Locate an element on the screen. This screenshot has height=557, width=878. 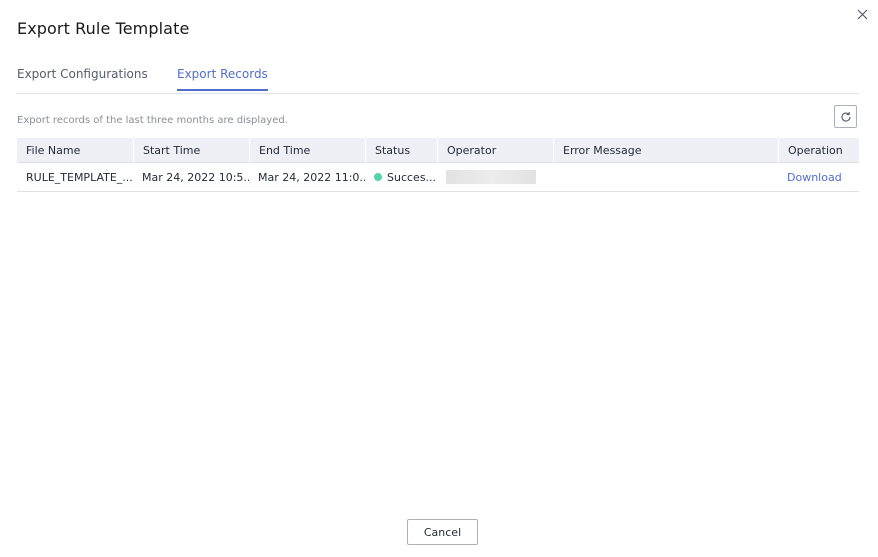
cell-operation: Download is located at coordinates (818, 177).